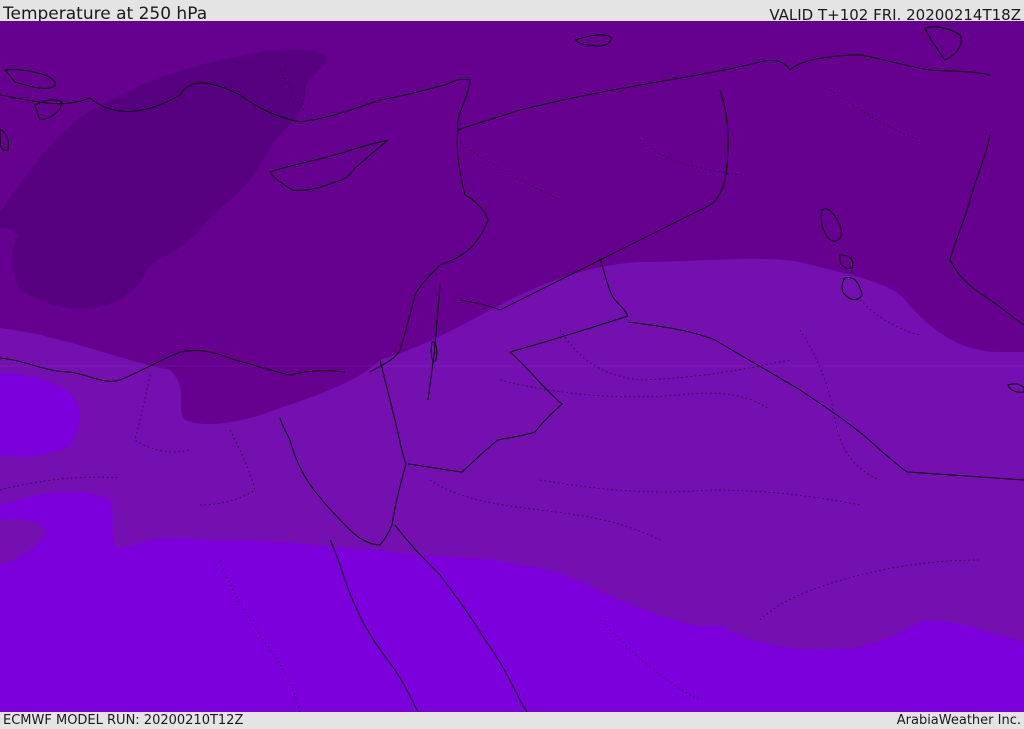 The width and height of the screenshot is (1024, 729). I want to click on model-run-label: ECMWF MODEL RUN: 20200210T12Z, so click(123, 720).